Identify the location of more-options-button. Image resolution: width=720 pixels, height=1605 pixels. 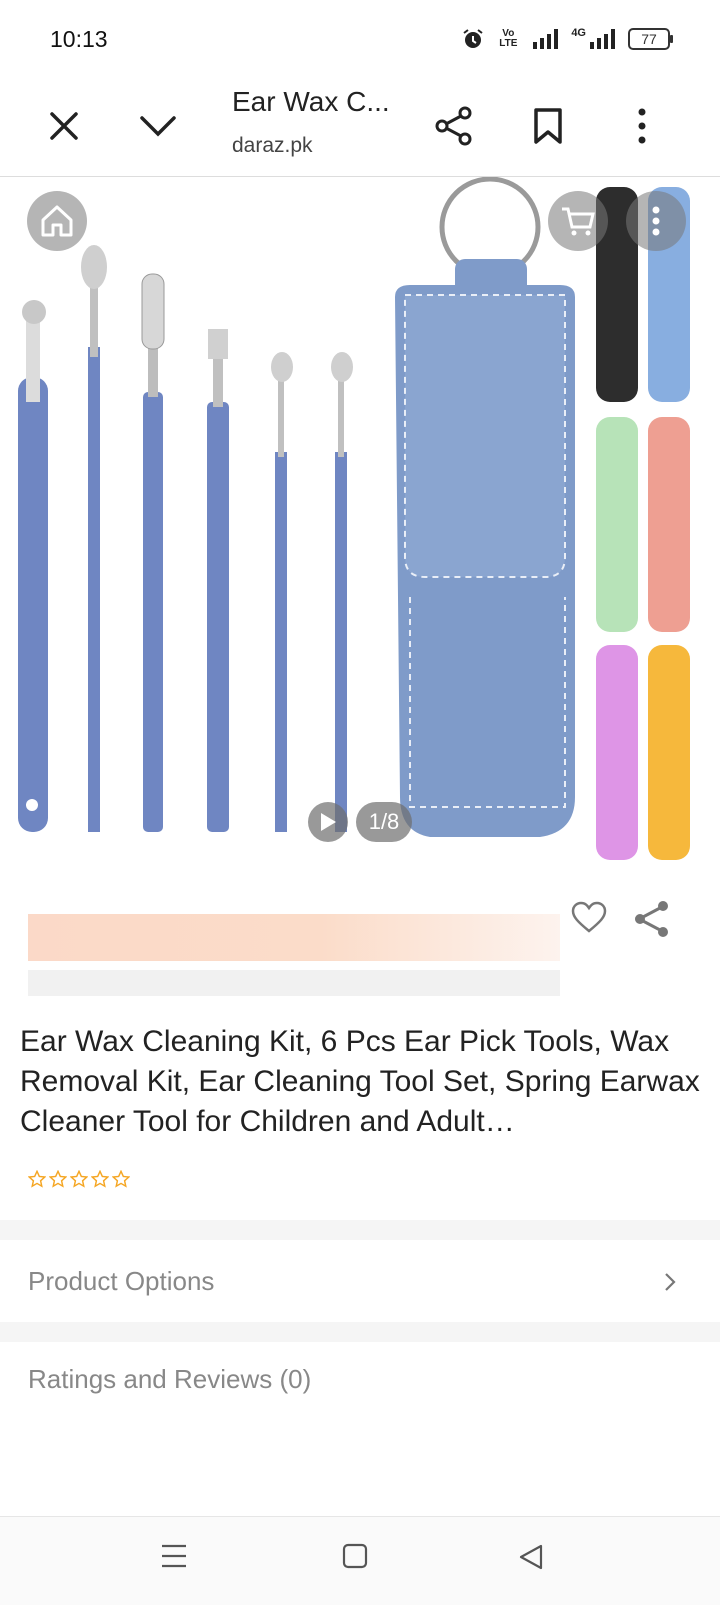
(642, 126).